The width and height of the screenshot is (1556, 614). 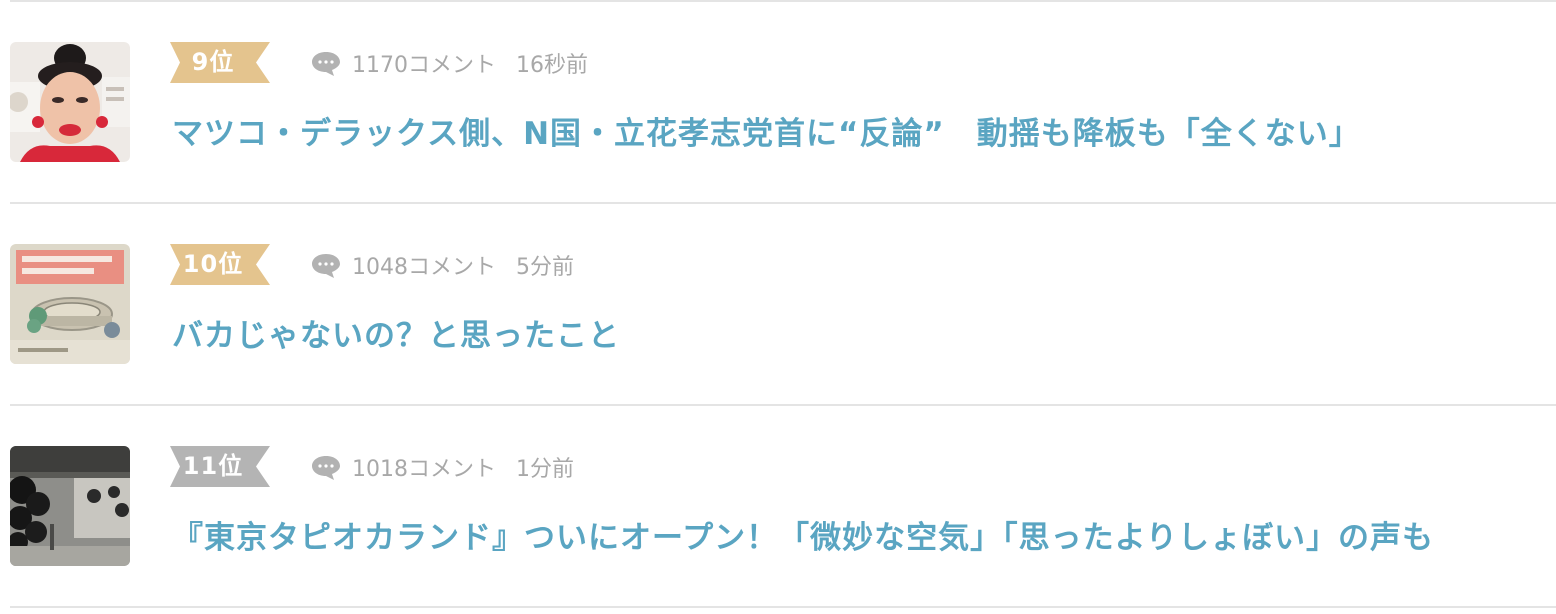 I want to click on comment-count: 1048コメント, so click(x=424, y=267).